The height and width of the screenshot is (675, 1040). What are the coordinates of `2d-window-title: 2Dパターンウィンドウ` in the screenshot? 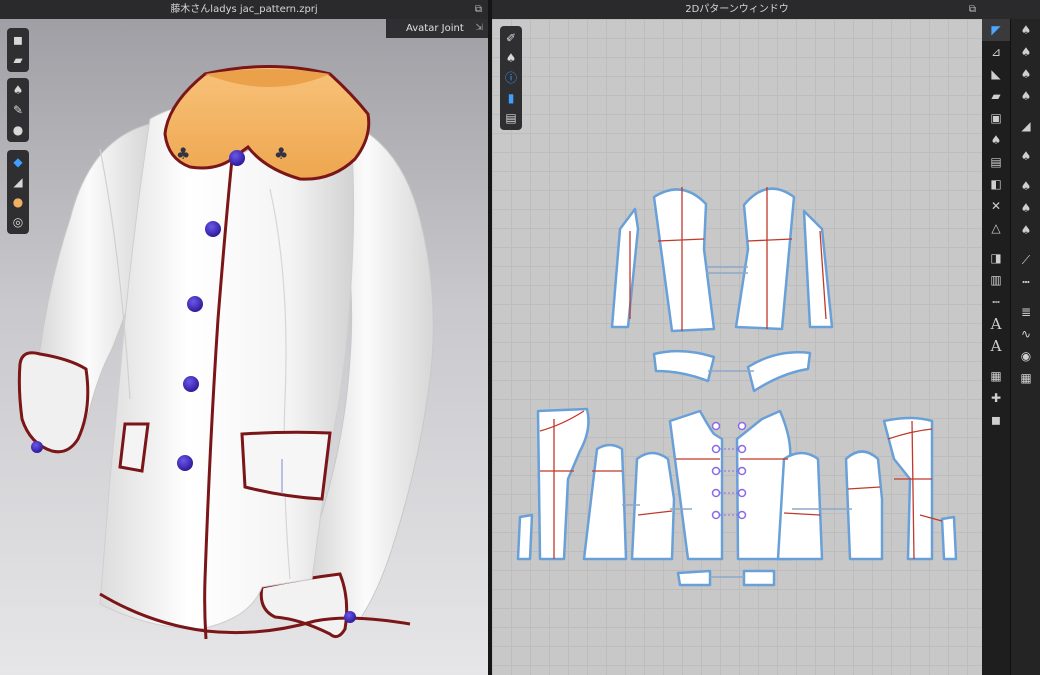 It's located at (737, 9).